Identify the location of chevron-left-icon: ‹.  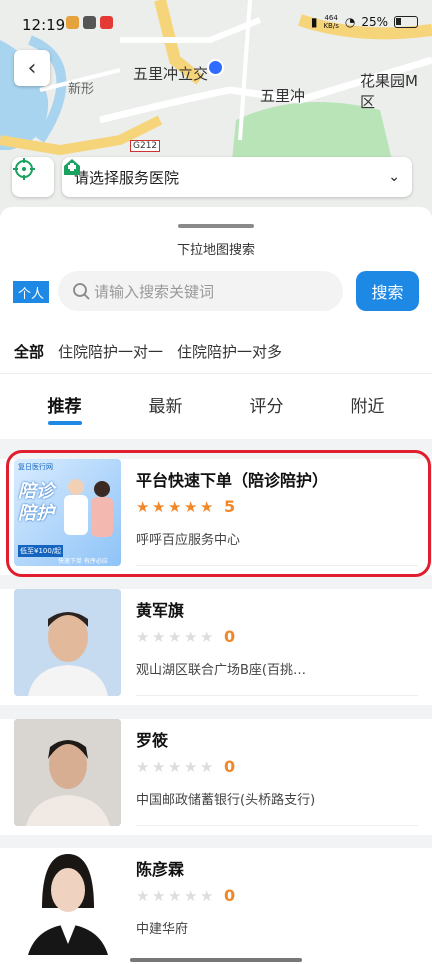
(32, 68).